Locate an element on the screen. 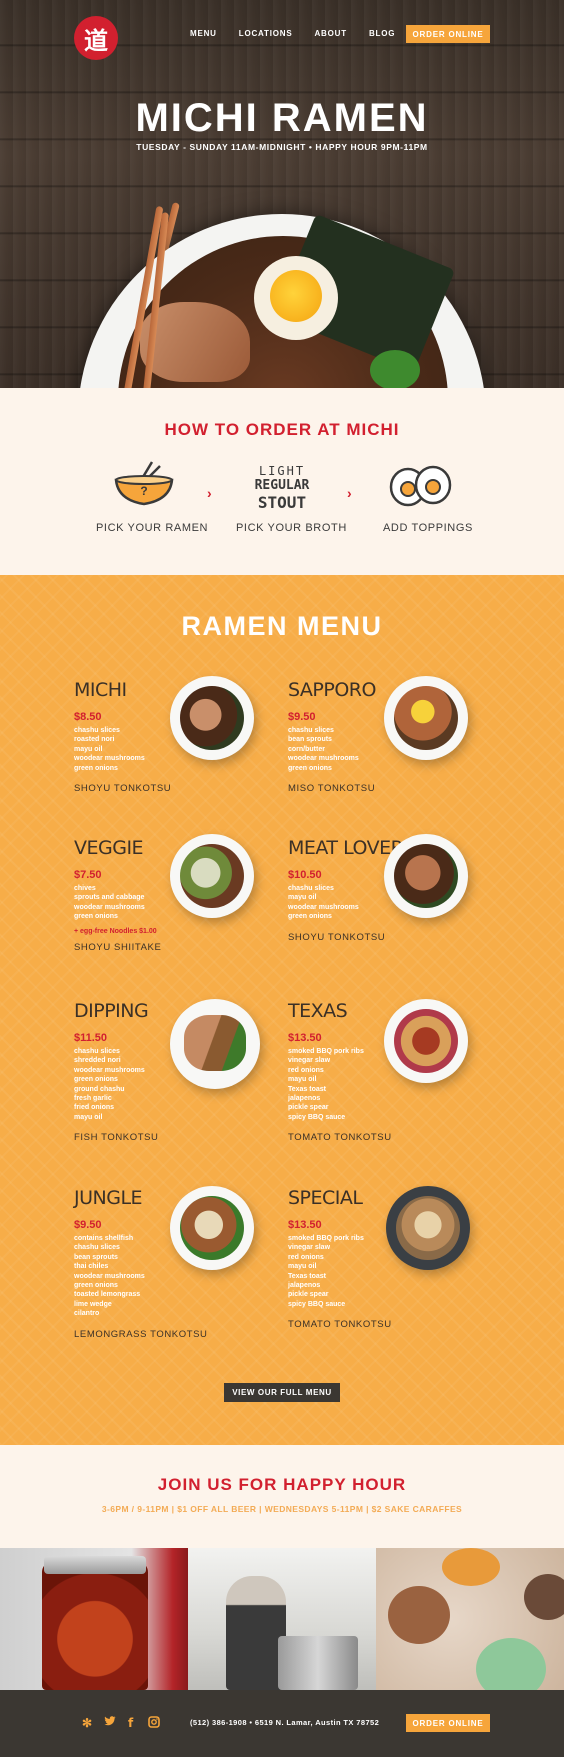 Image resolution: width=564 pixels, height=1757 pixels. egg-yolk is located at coordinates (296, 296).